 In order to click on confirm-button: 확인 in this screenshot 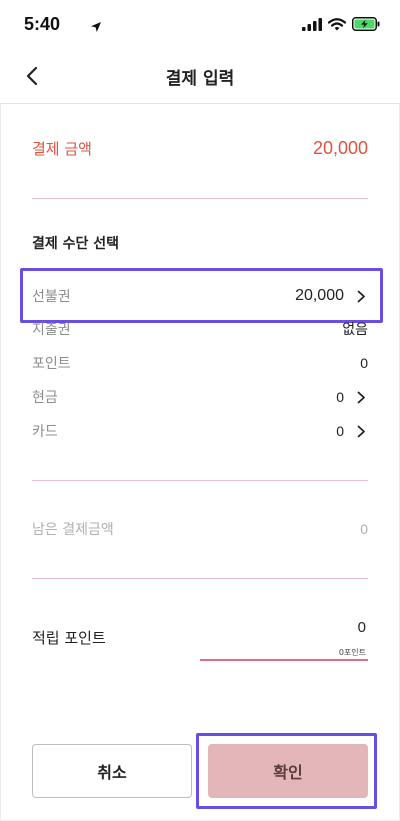, I will do `click(288, 771)`.